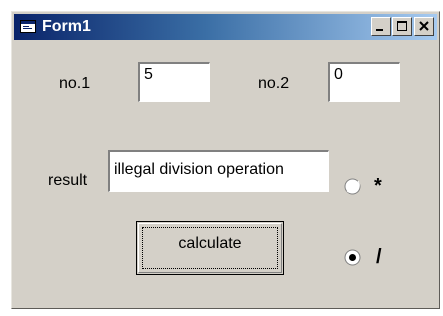 This screenshot has height=316, width=443. Describe the element at coordinates (174, 82) in the screenshot. I see `no1-input: 5` at that location.